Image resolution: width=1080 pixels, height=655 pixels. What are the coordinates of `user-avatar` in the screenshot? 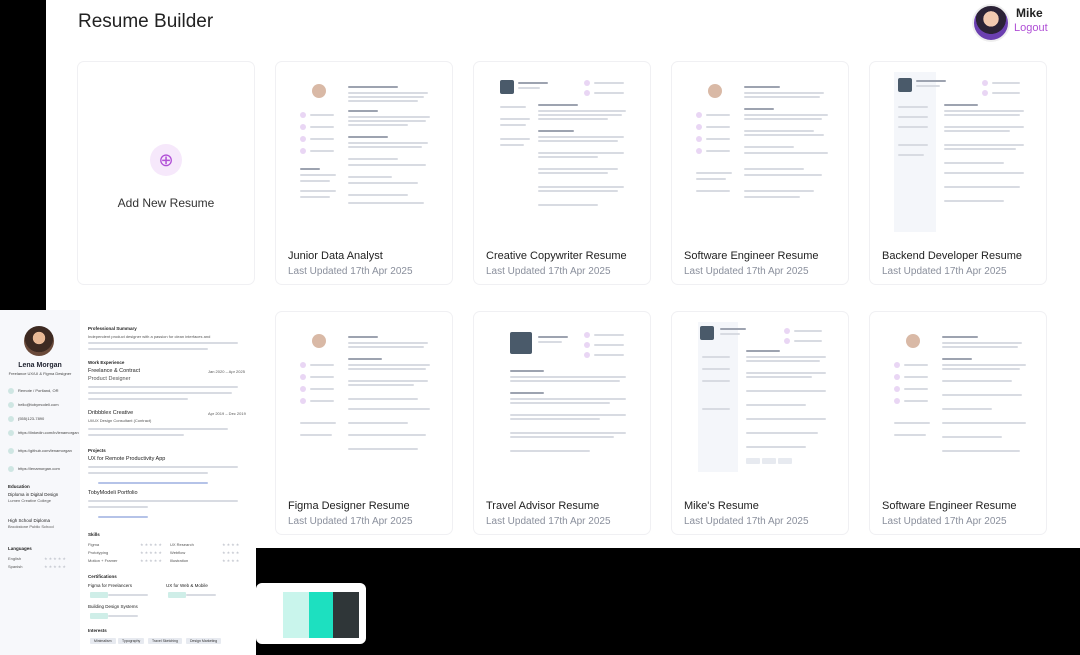 It's located at (991, 23).